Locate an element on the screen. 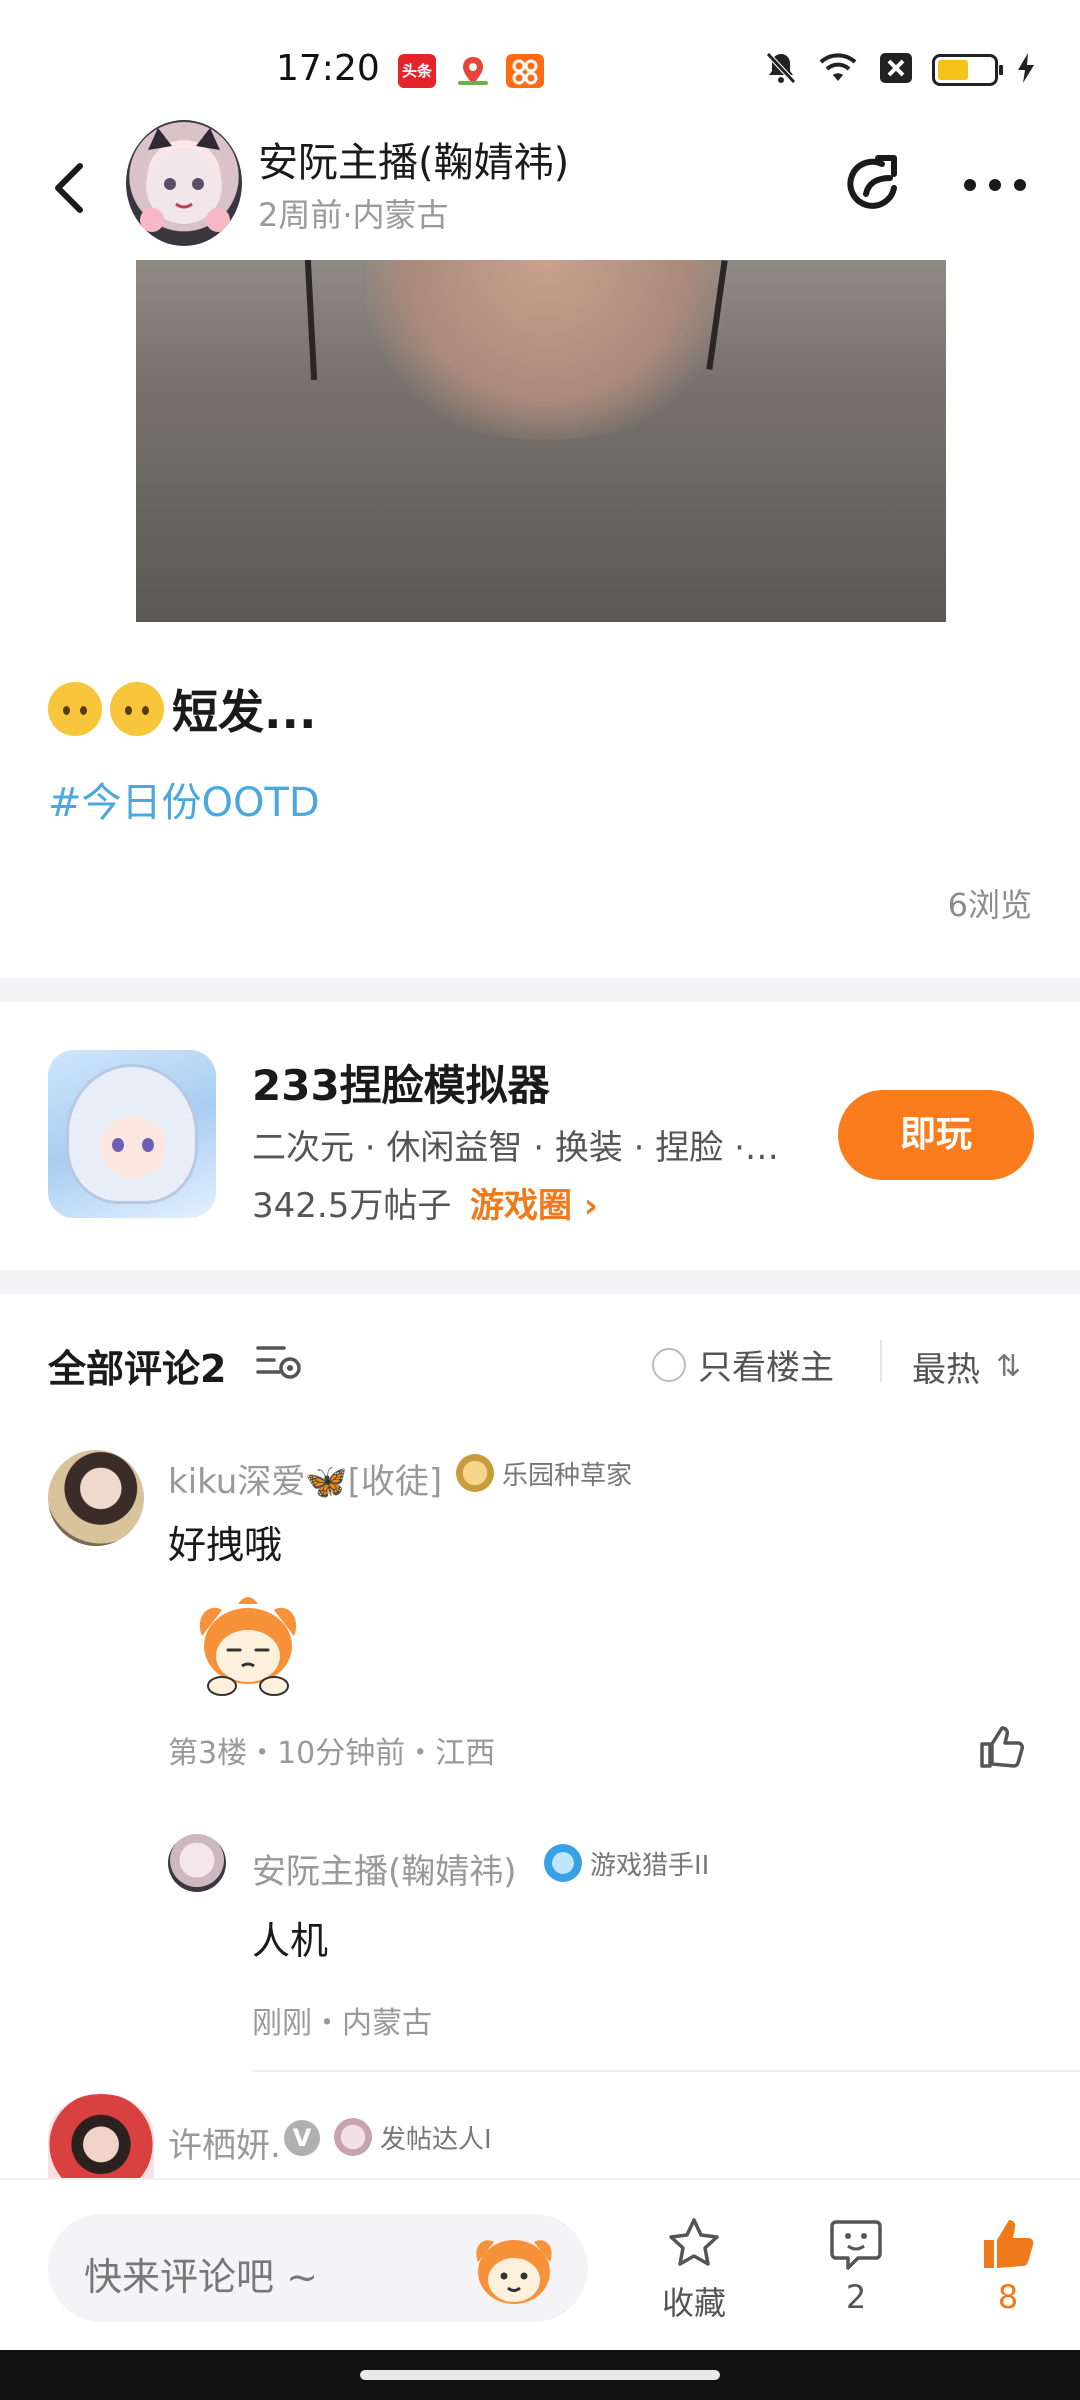  radio-icon is located at coordinates (669, 1364).